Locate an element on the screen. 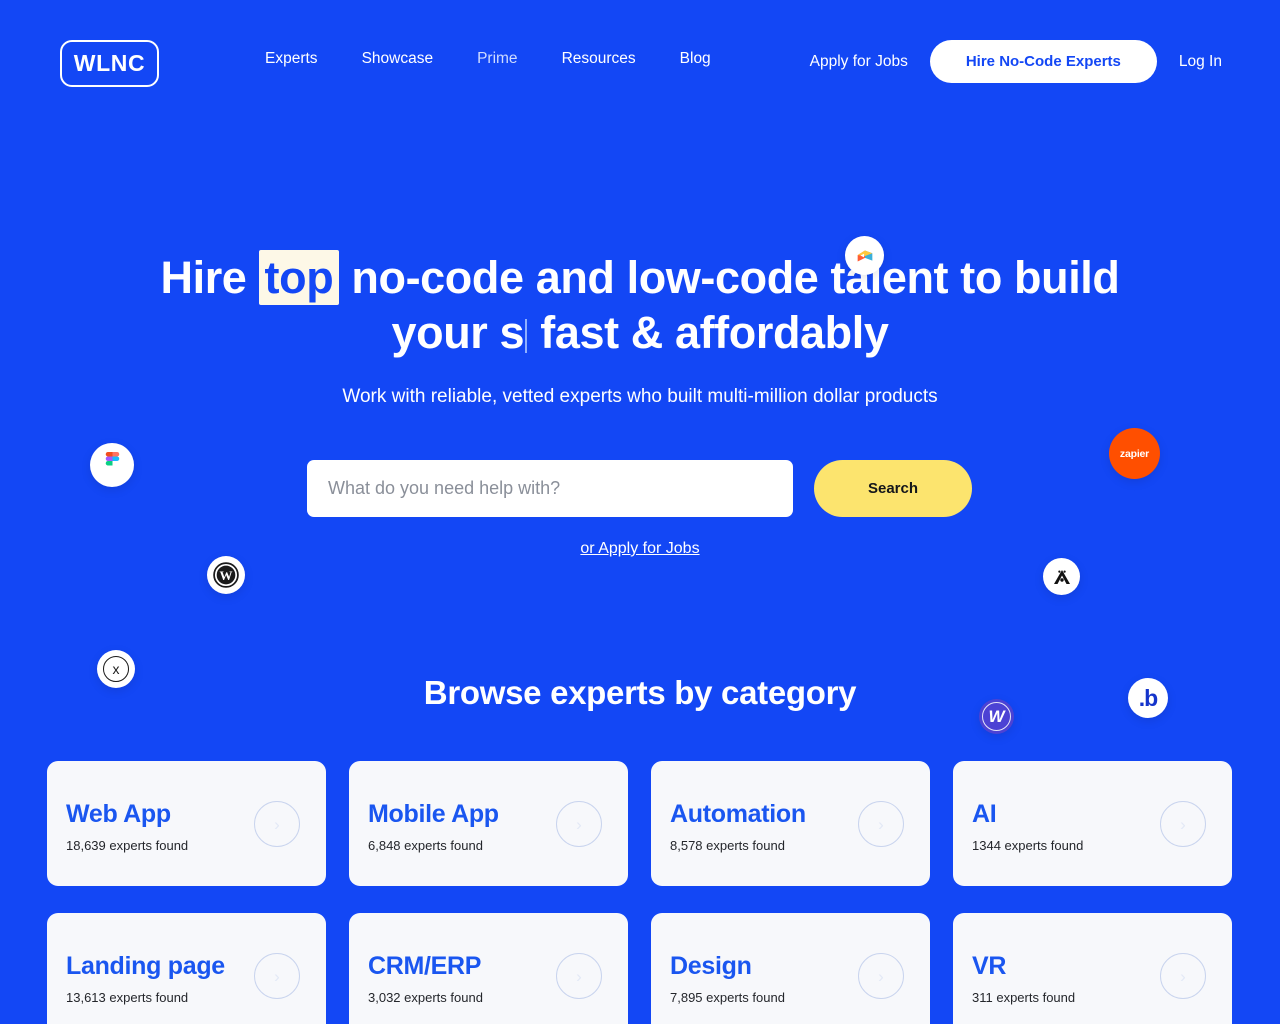 The width and height of the screenshot is (1280, 1024). nav-item-prime: Prime is located at coordinates (497, 59).